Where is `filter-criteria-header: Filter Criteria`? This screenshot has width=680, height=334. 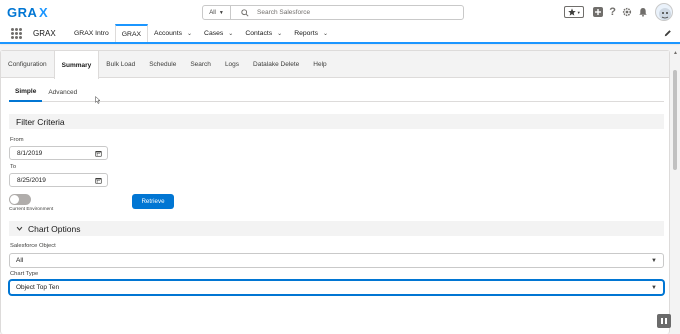
filter-criteria-header: Filter Criteria is located at coordinates (336, 121).